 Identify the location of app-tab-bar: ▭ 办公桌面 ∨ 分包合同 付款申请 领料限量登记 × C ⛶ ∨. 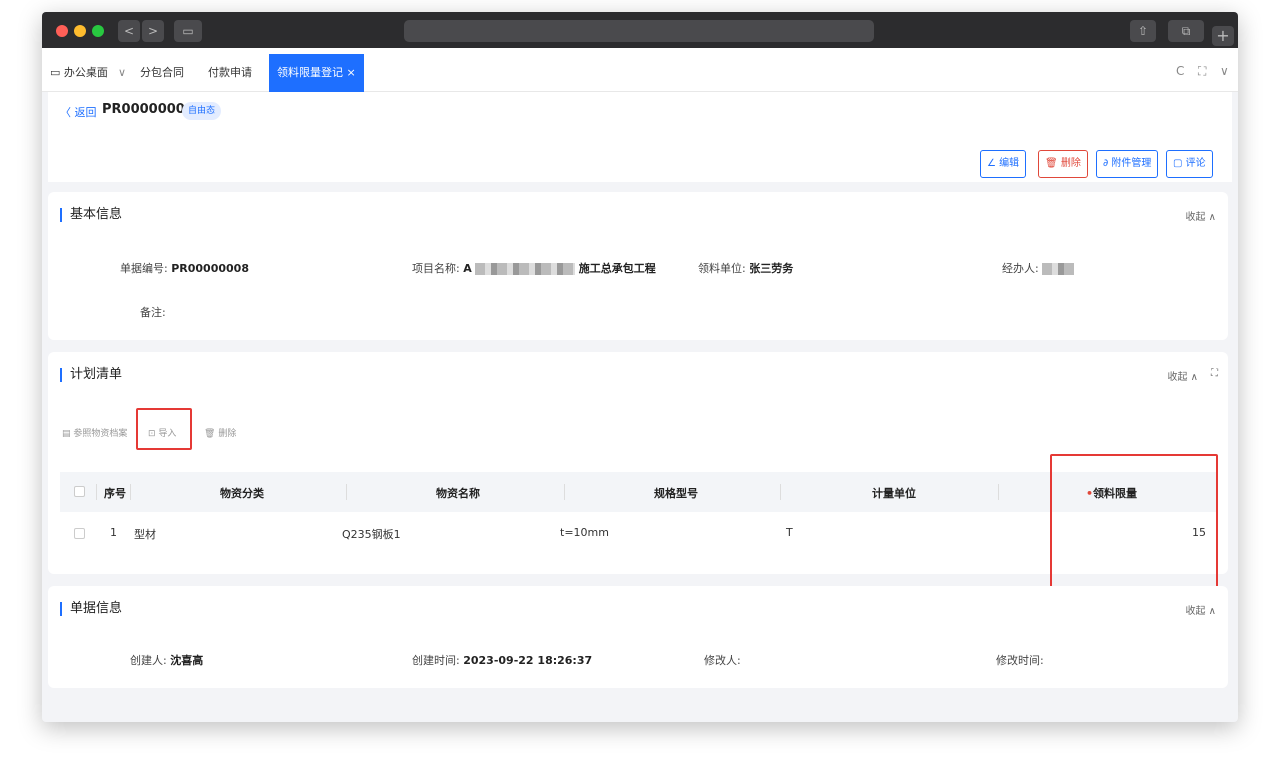
(640, 70).